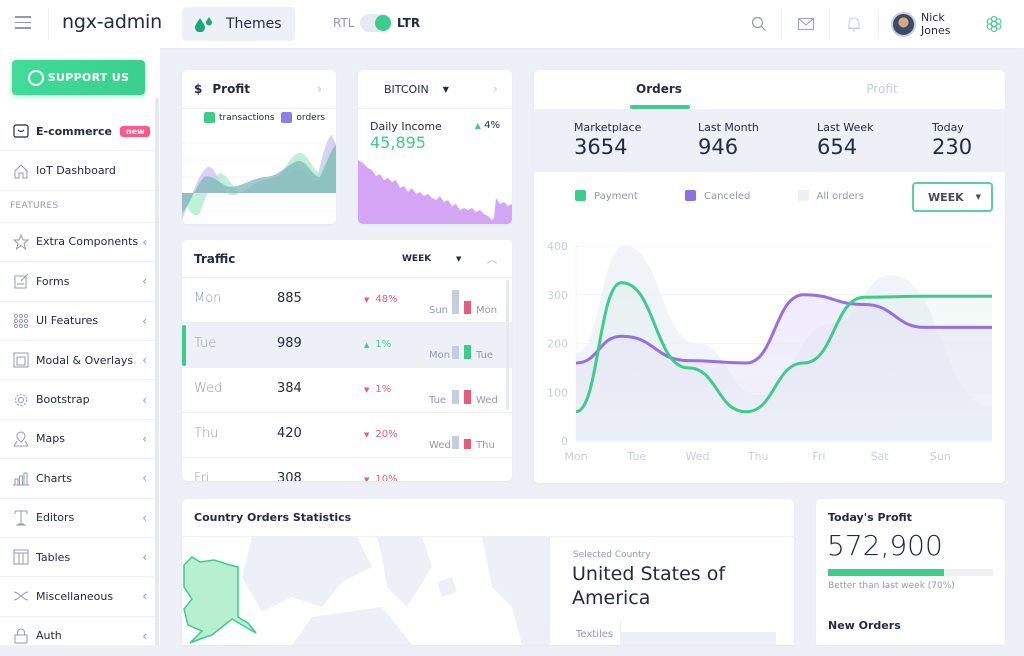  I want to click on sidebar-item-charts: Charts ‹, so click(77, 479).